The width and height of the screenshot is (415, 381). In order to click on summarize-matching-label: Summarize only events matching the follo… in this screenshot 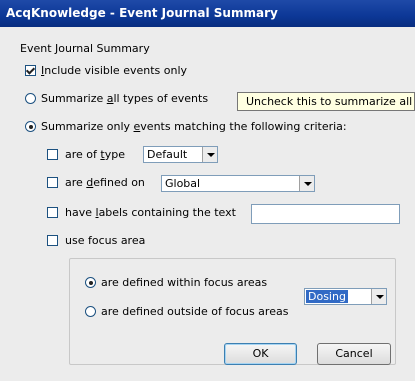, I will do `click(194, 126)`.